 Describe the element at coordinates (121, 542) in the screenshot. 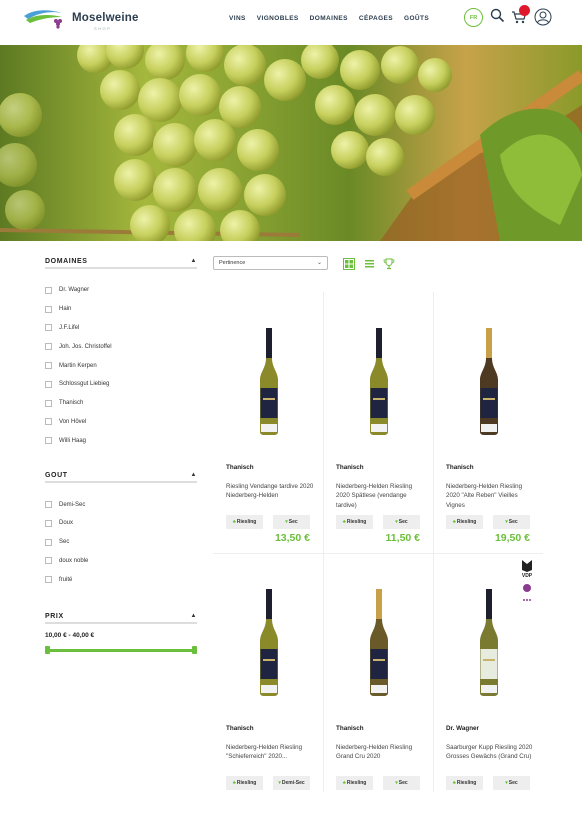

I see `filter-option: Sec` at that location.